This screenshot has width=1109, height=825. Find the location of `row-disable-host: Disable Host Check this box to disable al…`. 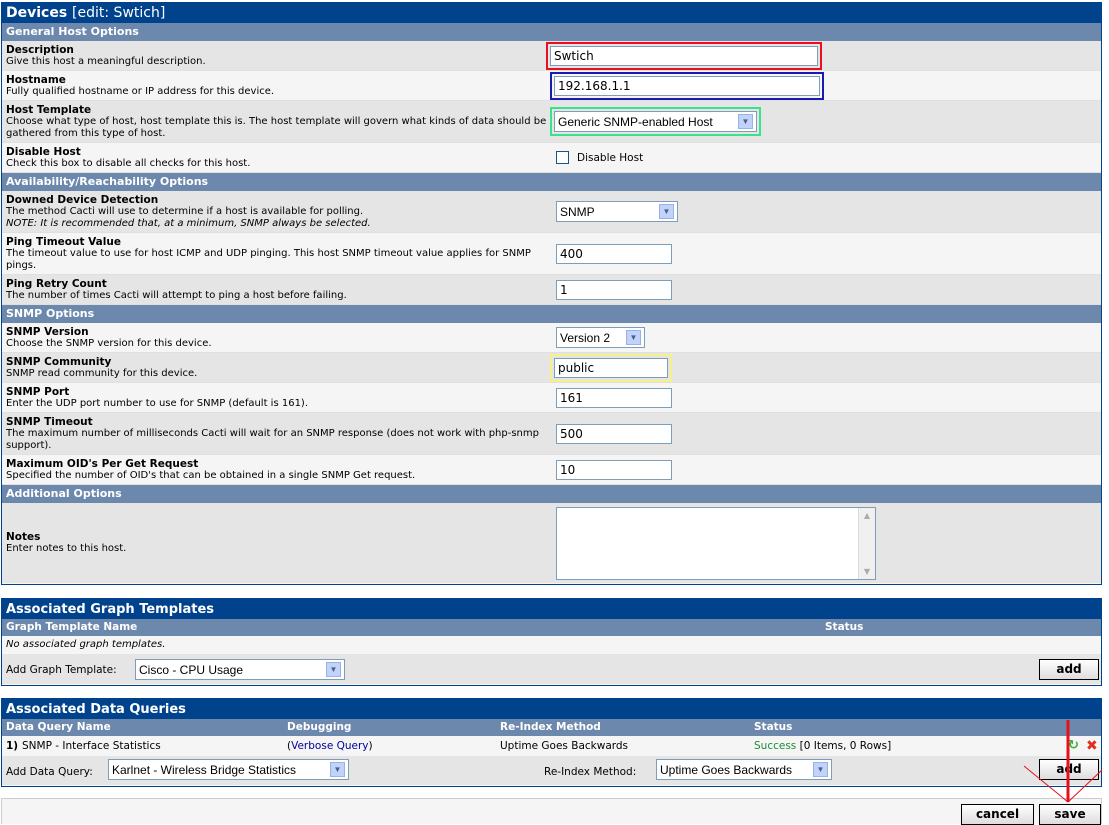

row-disable-host: Disable Host Check this box to disable al… is located at coordinates (551, 158).